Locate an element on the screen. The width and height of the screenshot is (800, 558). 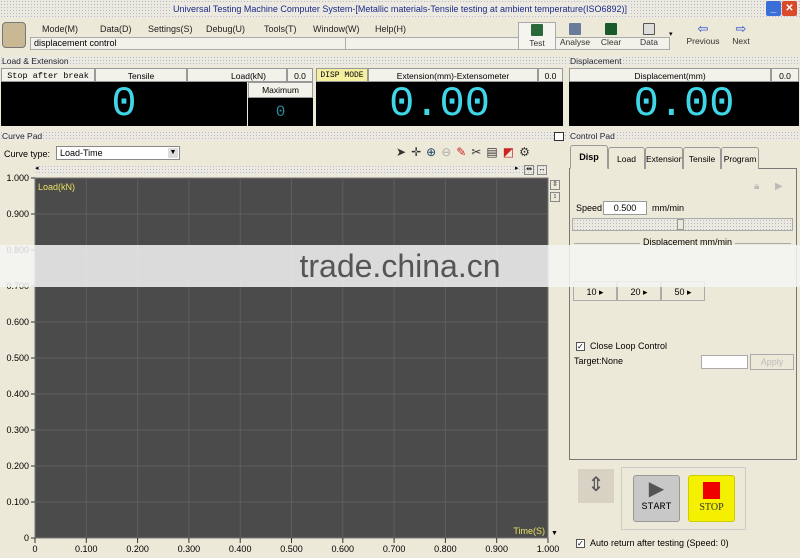
apply-button: Apply is located at coordinates (772, 362).